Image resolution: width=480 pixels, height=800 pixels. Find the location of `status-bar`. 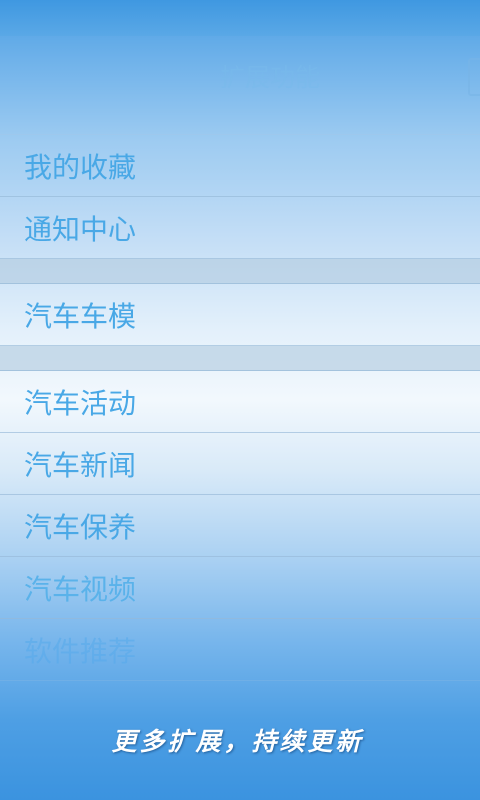

status-bar is located at coordinates (240, 18).